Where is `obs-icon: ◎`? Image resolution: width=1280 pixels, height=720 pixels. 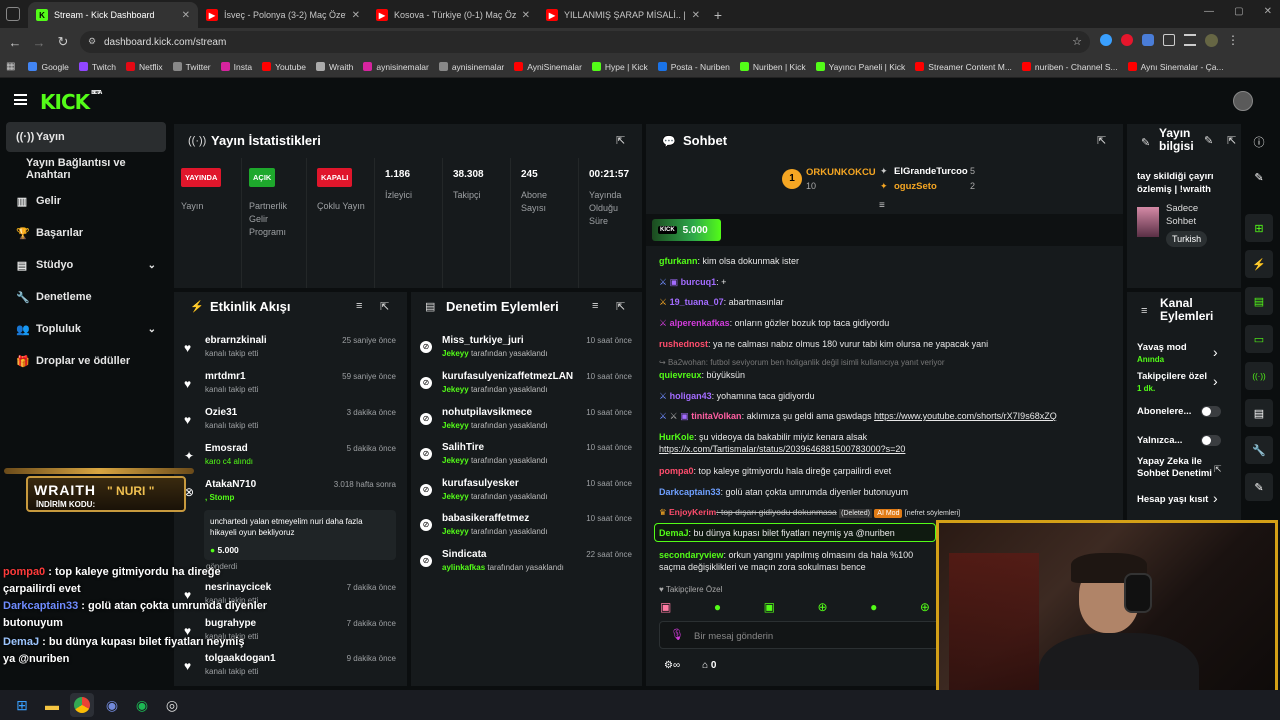
obs-icon: ◎ is located at coordinates (172, 705).